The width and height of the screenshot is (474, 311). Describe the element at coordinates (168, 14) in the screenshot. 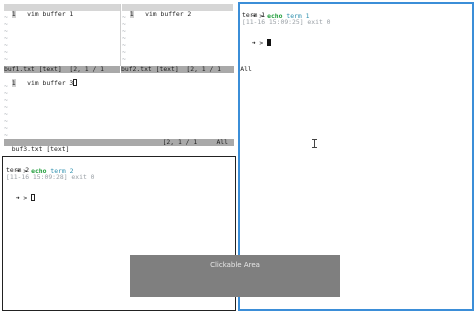

I see `vim-buffer-2-text: vim buffer 2` at that location.